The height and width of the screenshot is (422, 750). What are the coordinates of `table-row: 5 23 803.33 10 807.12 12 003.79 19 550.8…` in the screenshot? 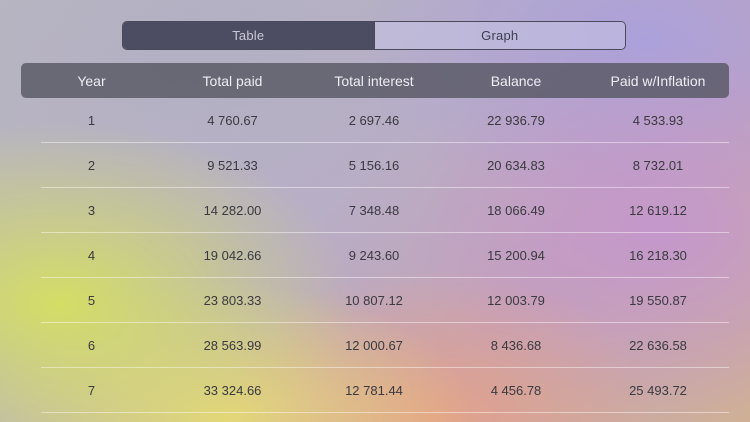 It's located at (375, 300).